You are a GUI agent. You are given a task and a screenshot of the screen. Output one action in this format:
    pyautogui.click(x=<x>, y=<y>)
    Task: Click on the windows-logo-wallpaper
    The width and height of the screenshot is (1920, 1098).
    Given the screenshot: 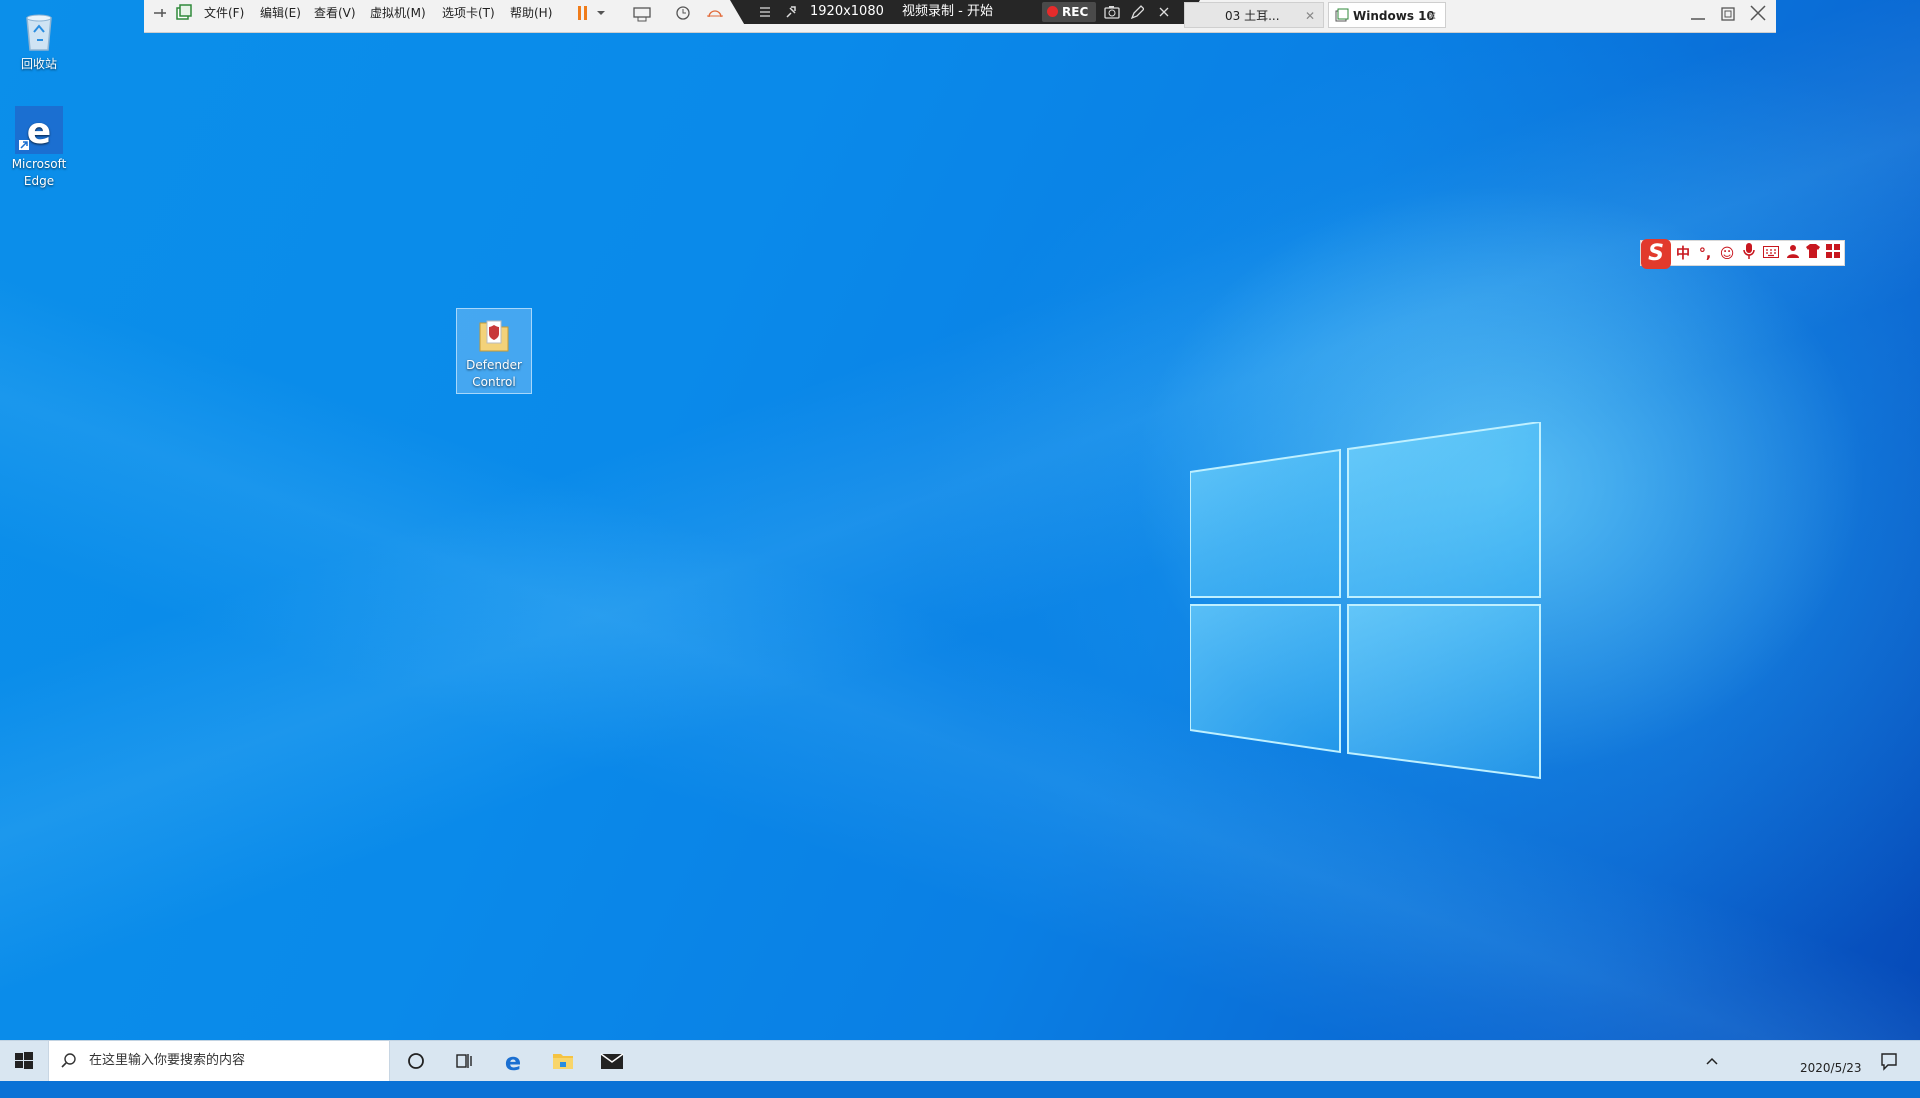 What is the action you would take?
    pyautogui.click(x=1365, y=601)
    